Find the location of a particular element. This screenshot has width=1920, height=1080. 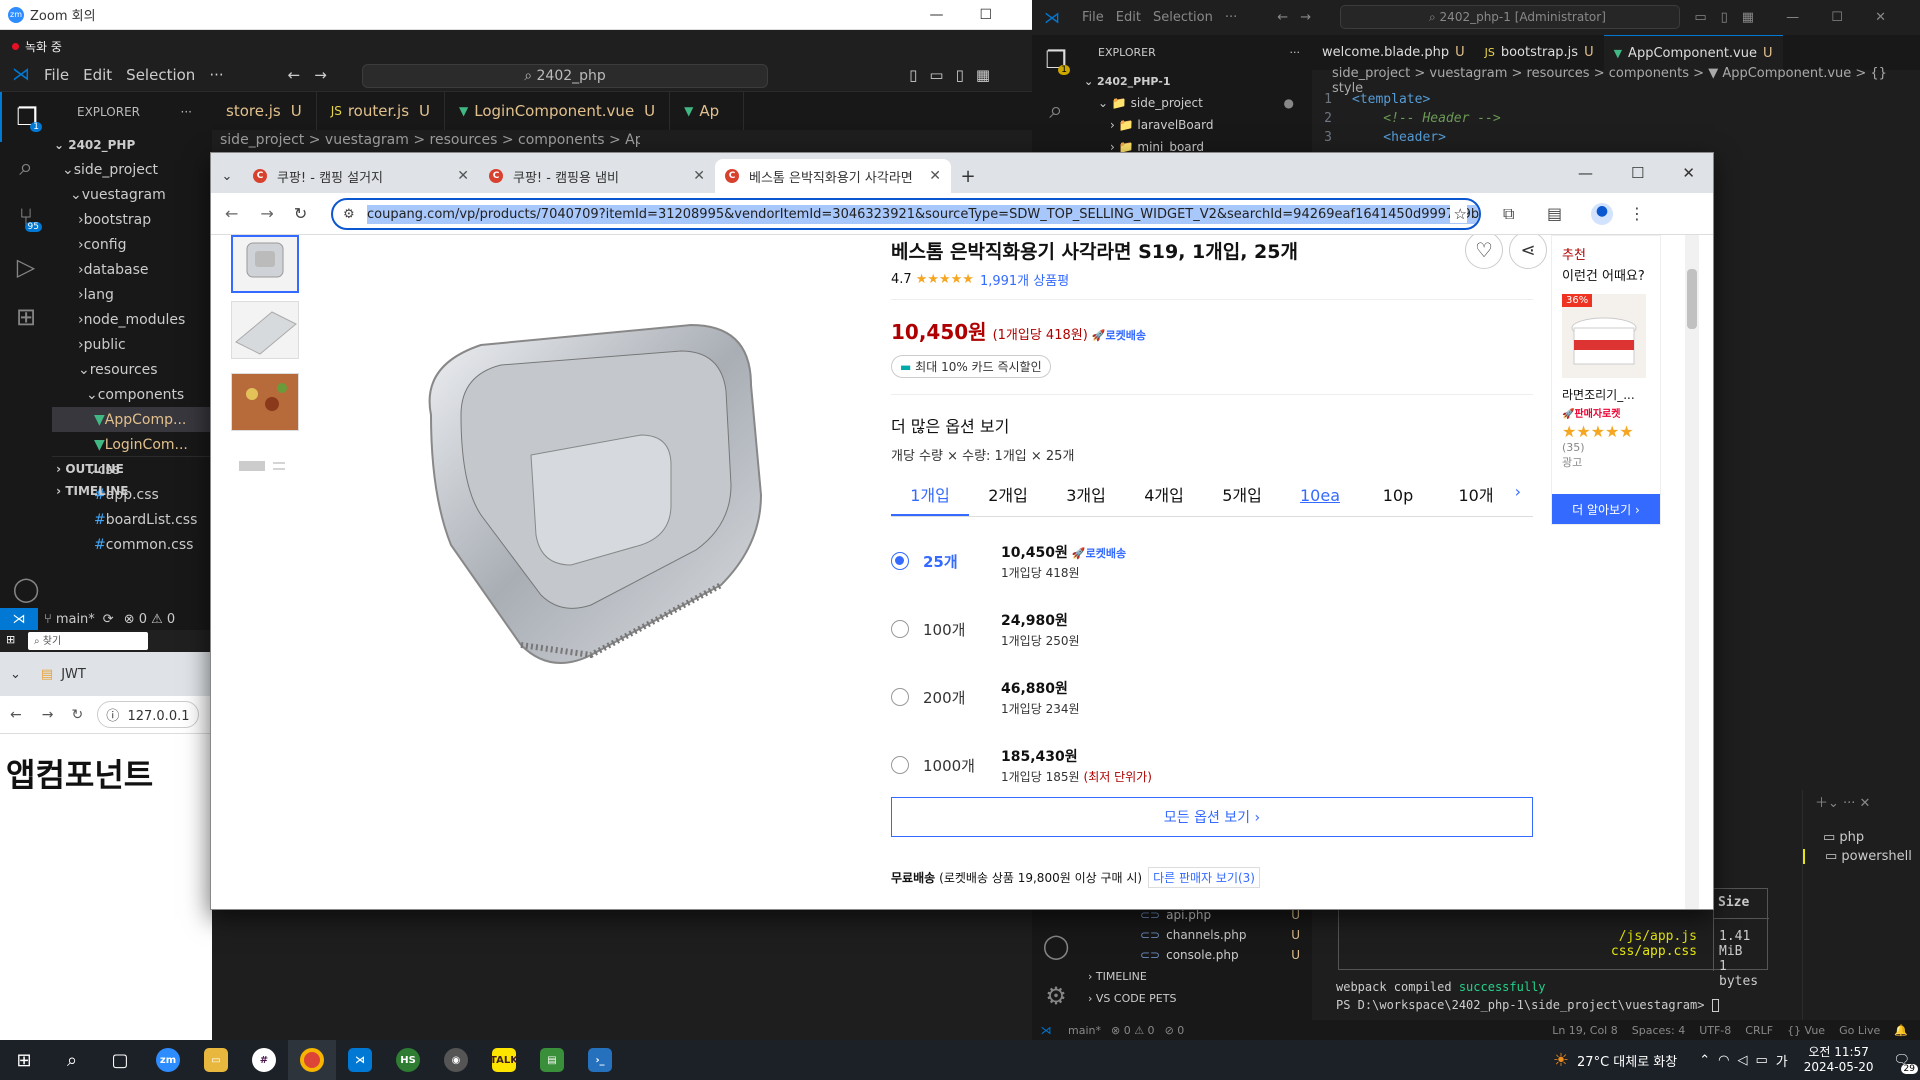

timeline-section: › TIMELINE is located at coordinates (1113, 976).